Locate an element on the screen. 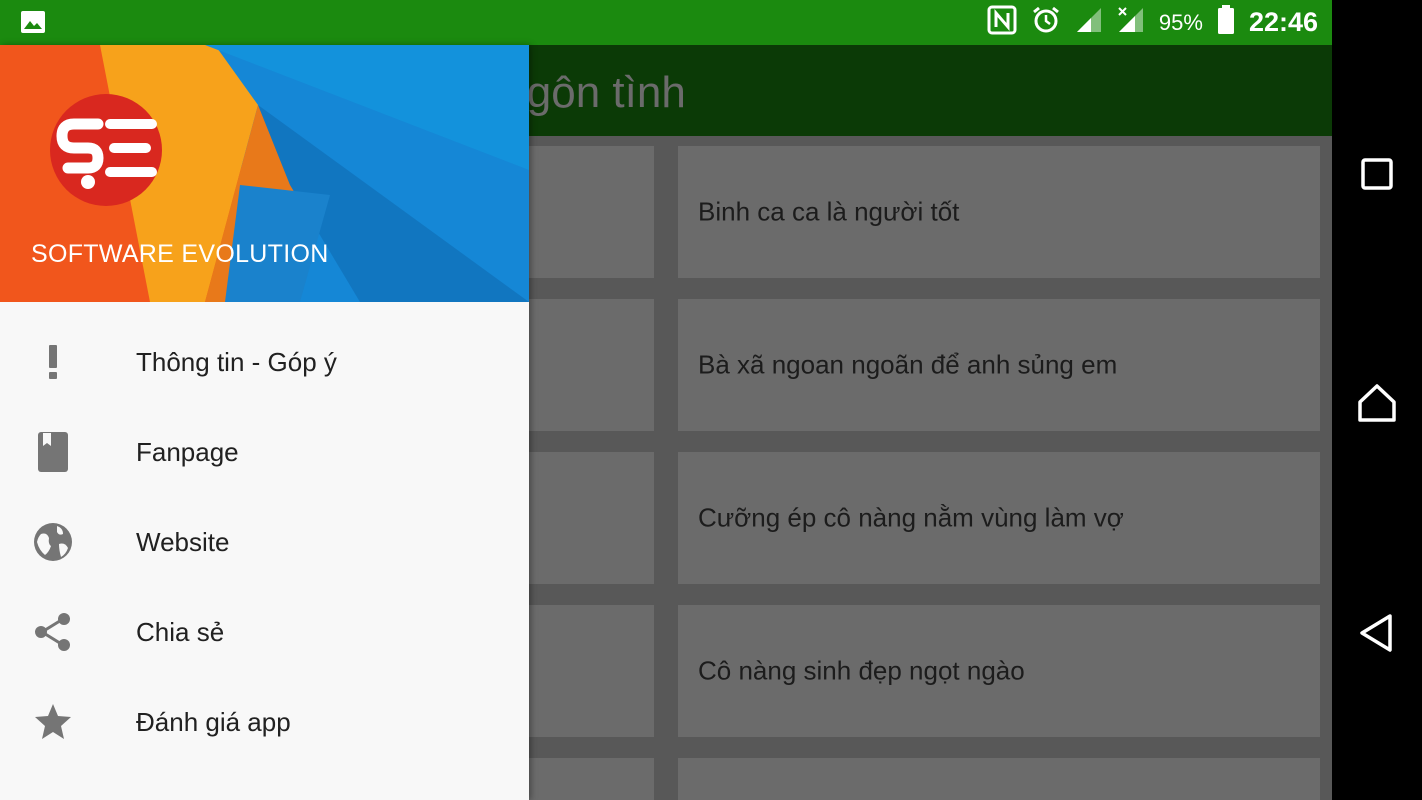 The width and height of the screenshot is (1422, 800). menu-item-label: Chia sẻ is located at coordinates (180, 632).